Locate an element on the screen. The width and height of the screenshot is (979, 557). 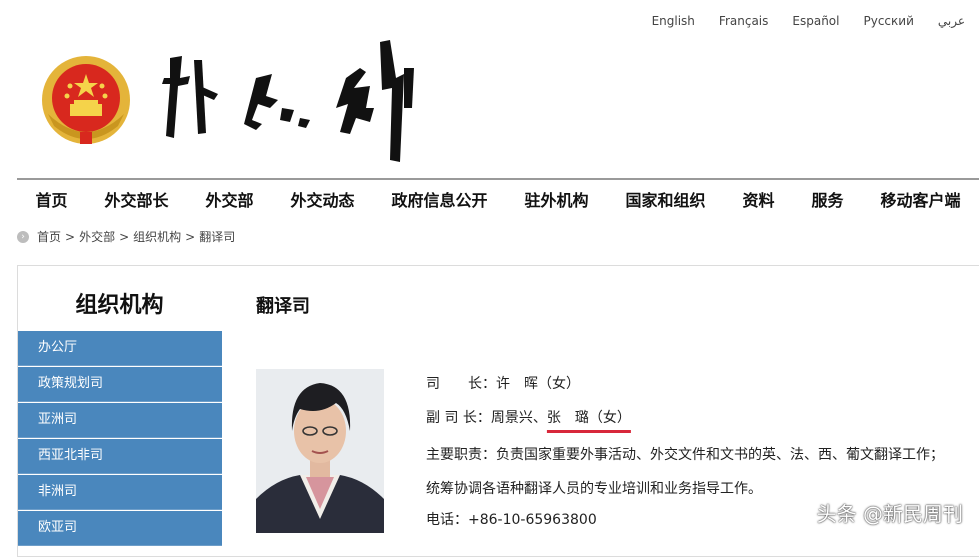
breadcrumb-home: 首页 is located at coordinates (49, 236).